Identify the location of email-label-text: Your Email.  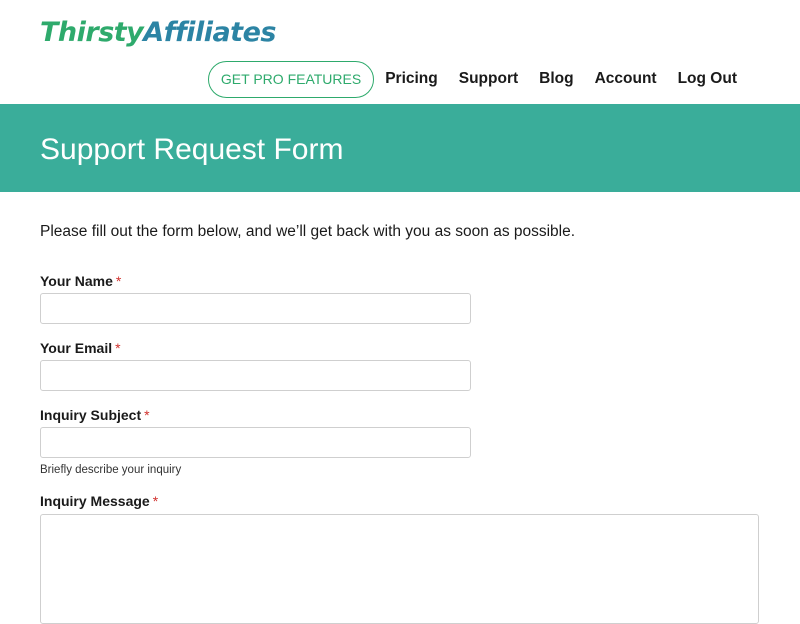
(76, 348).